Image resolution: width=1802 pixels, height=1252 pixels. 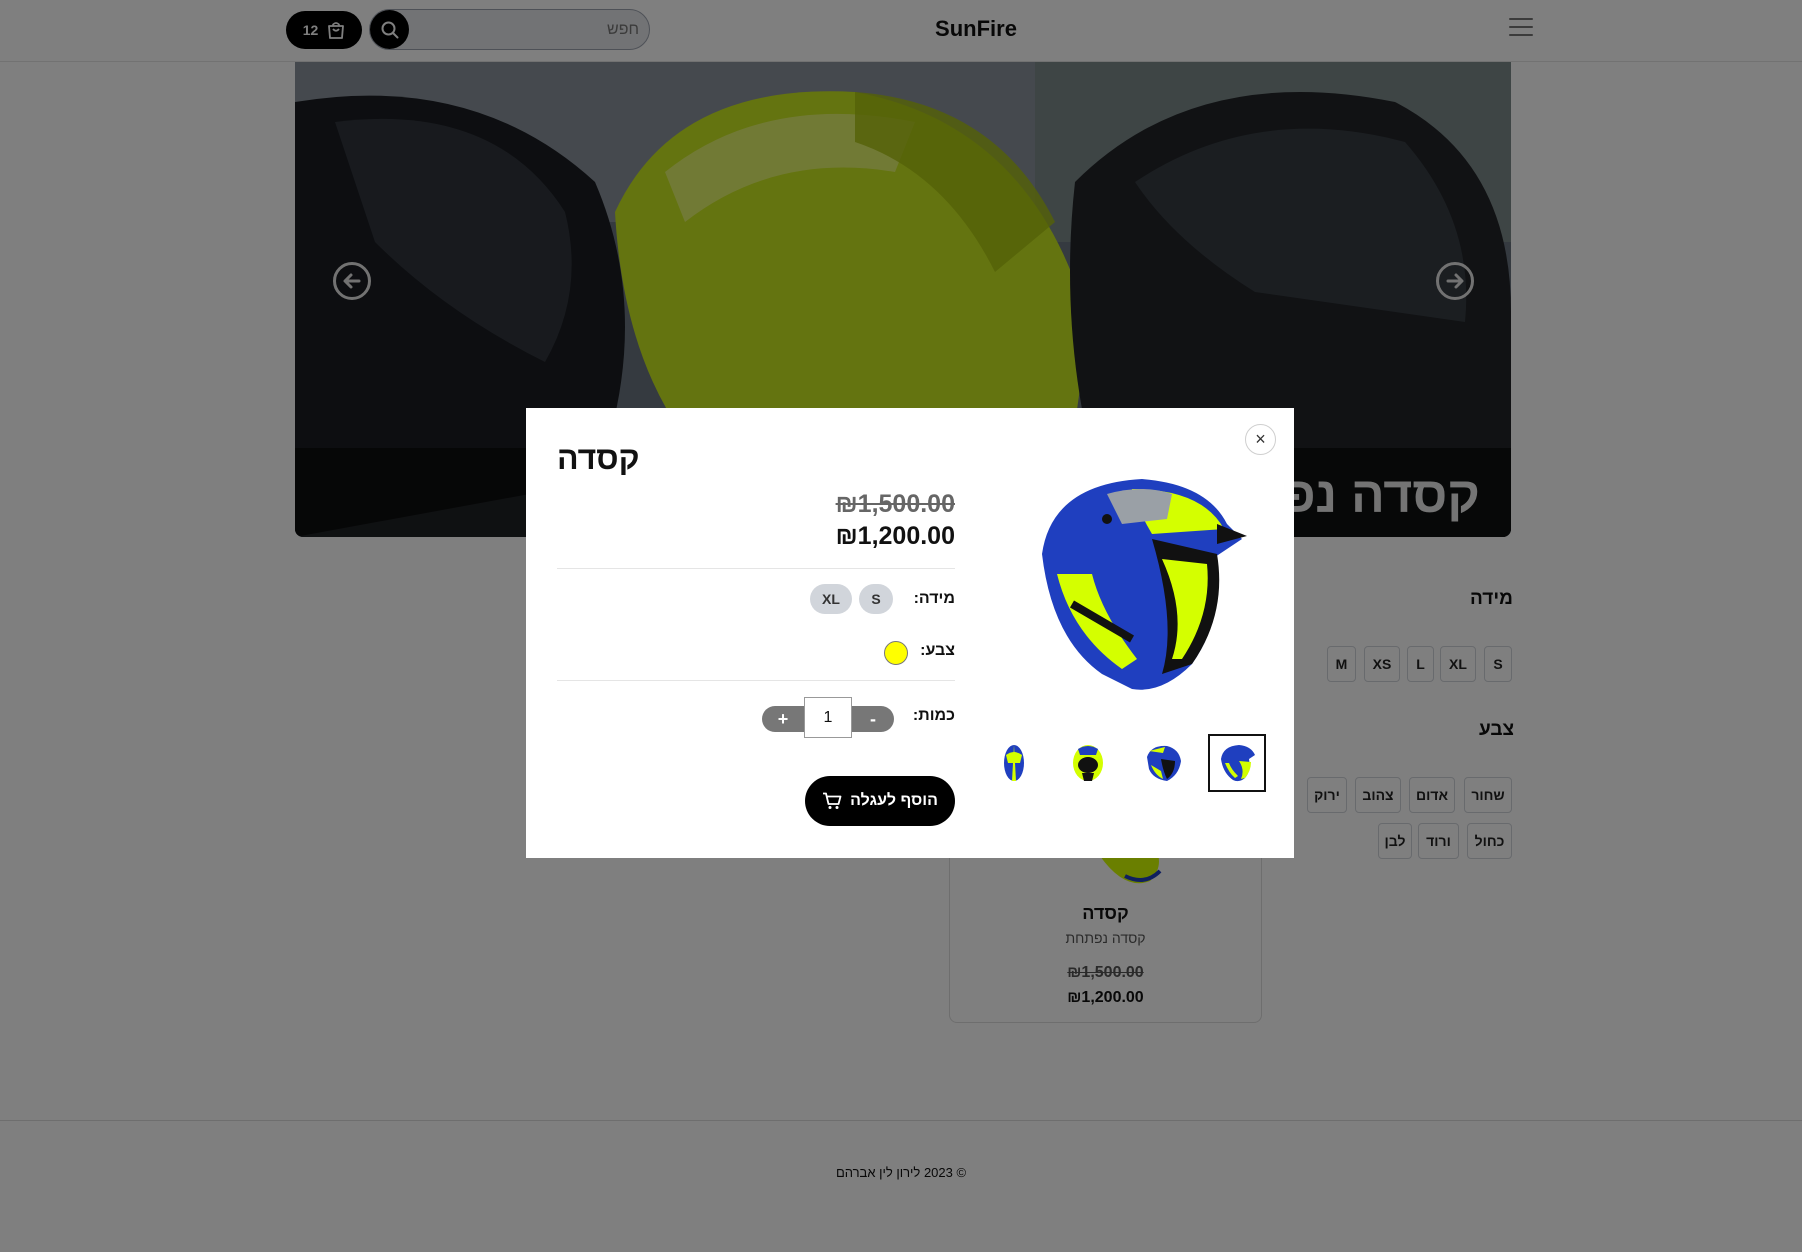 I want to click on add-to-cart-label: הוסף לעגלה, so click(x=894, y=800).